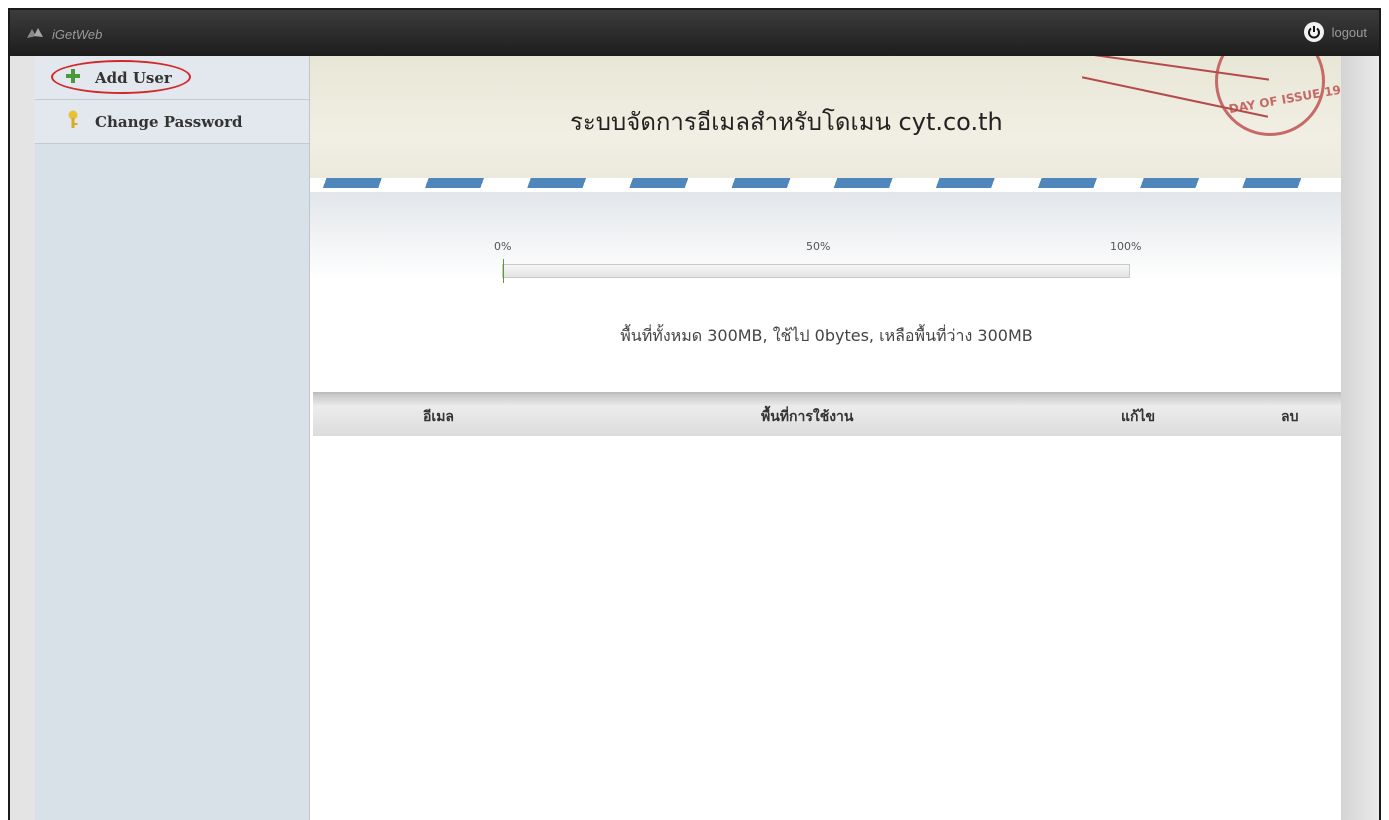 Image resolution: width=1389 pixels, height=820 pixels. I want to click on column-header-email: อีเมล, so click(439, 417).